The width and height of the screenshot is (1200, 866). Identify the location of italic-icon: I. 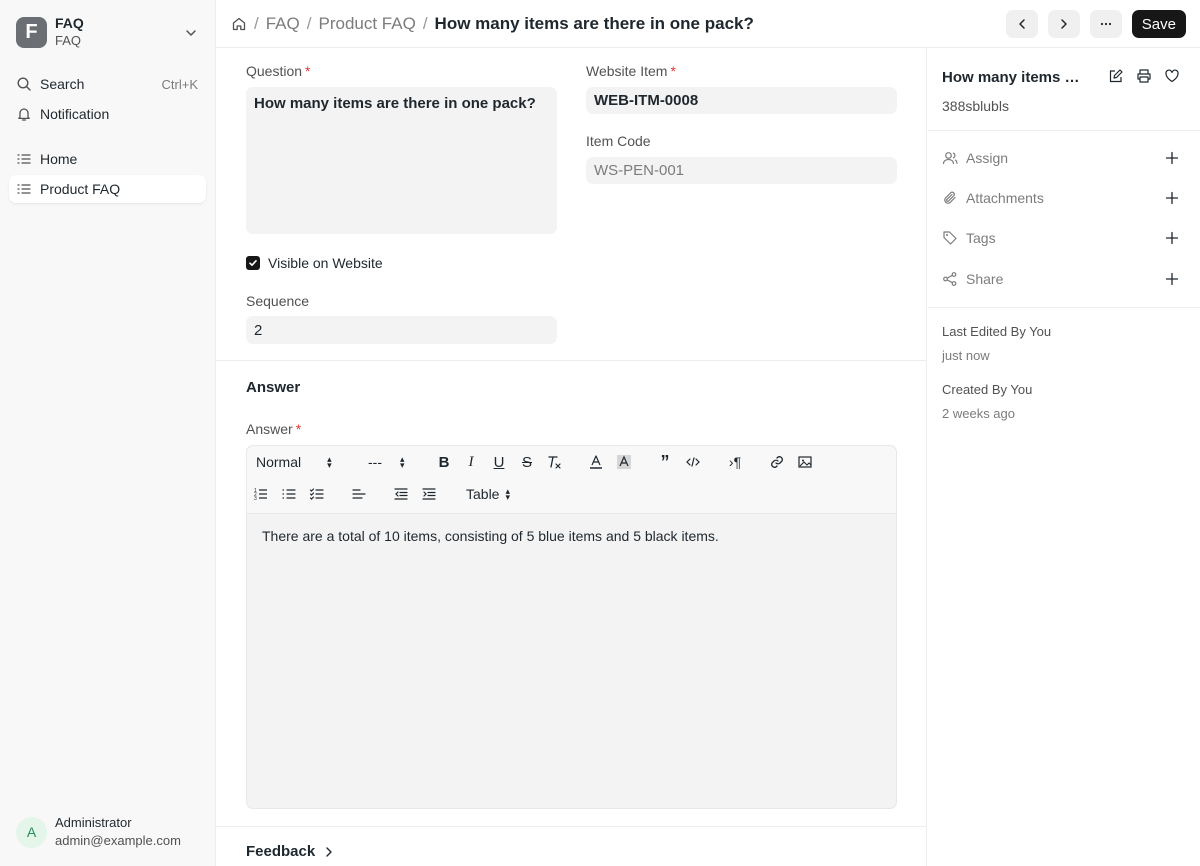
(471, 462).